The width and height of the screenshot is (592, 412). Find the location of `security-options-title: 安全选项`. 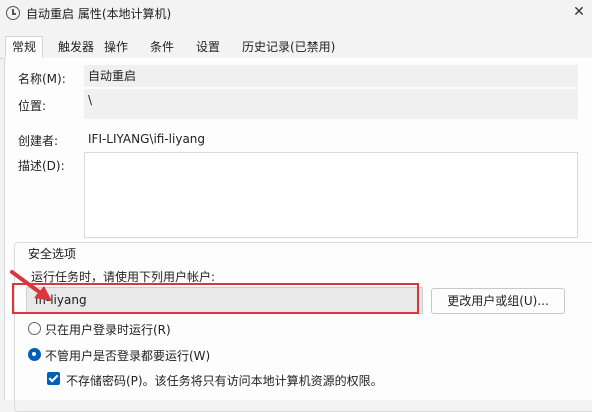

security-options-title: 安全选项 is located at coordinates (52, 253).